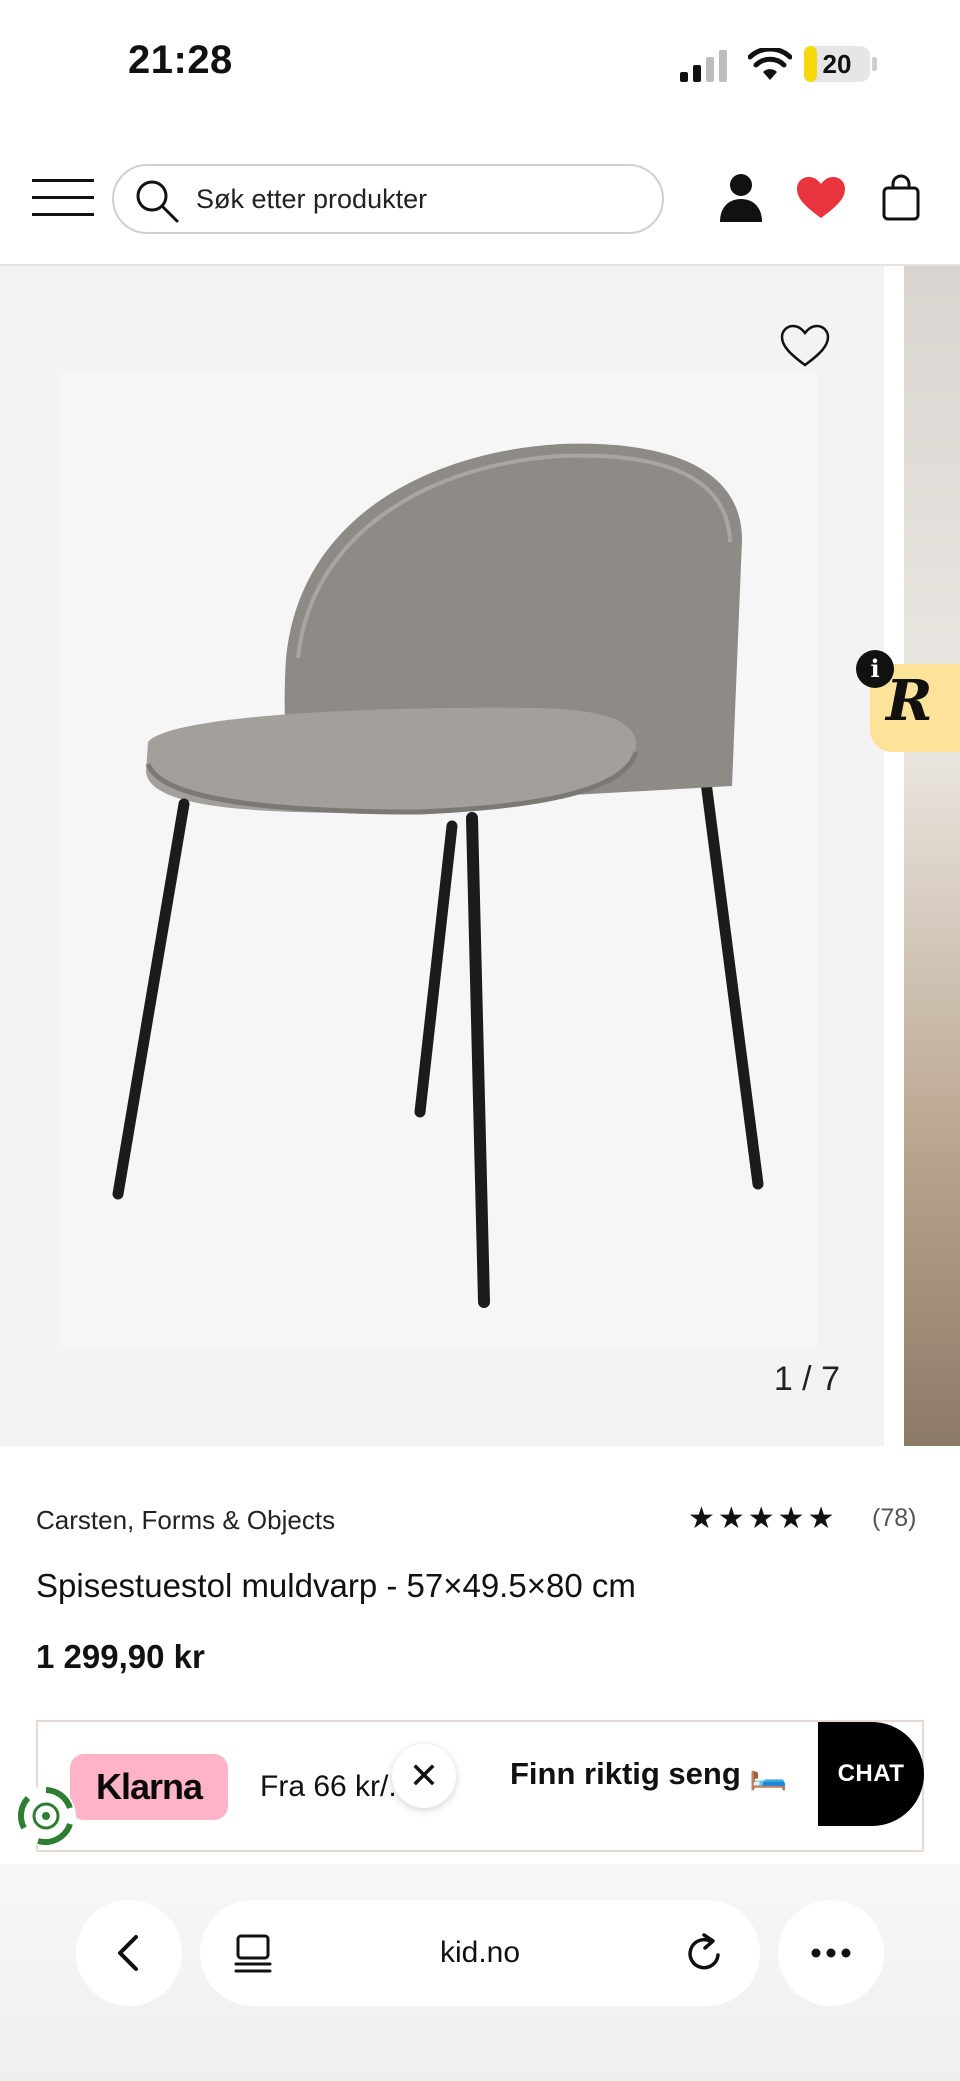 The width and height of the screenshot is (960, 2081). What do you see at coordinates (157, 201) in the screenshot?
I see `search-icon` at bounding box center [157, 201].